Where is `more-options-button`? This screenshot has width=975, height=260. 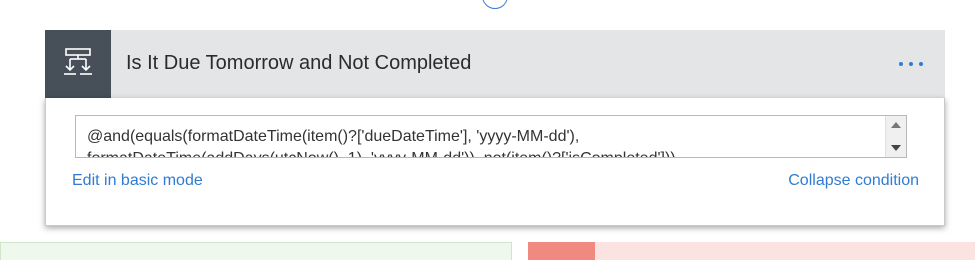 more-options-button is located at coordinates (911, 64).